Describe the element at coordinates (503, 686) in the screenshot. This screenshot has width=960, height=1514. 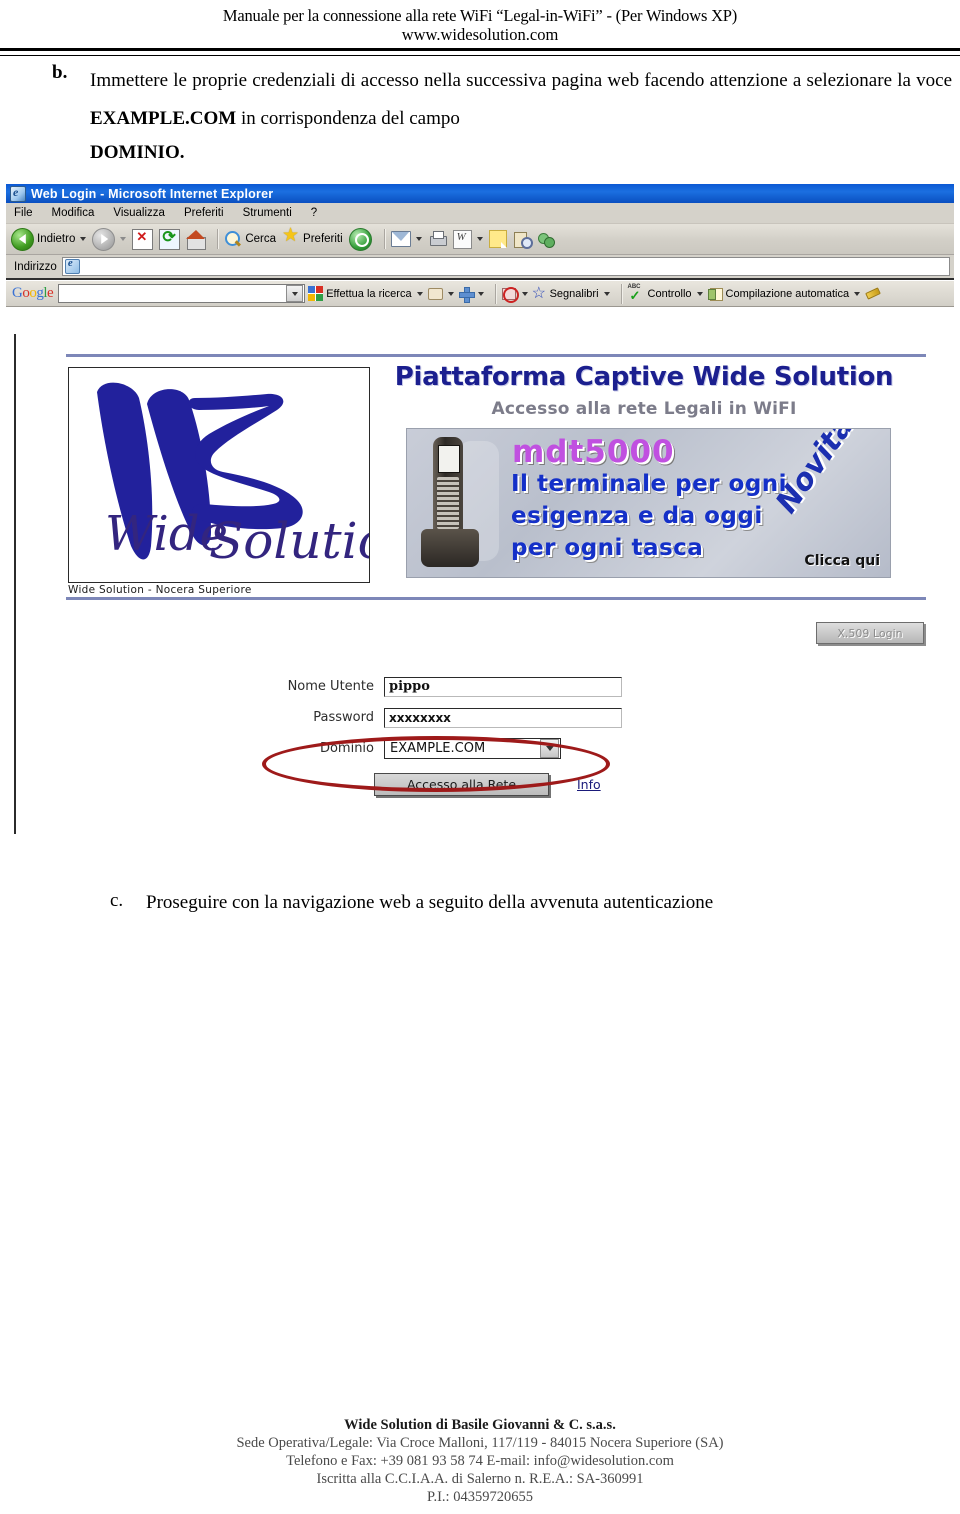
I see `username-input: pippo` at that location.